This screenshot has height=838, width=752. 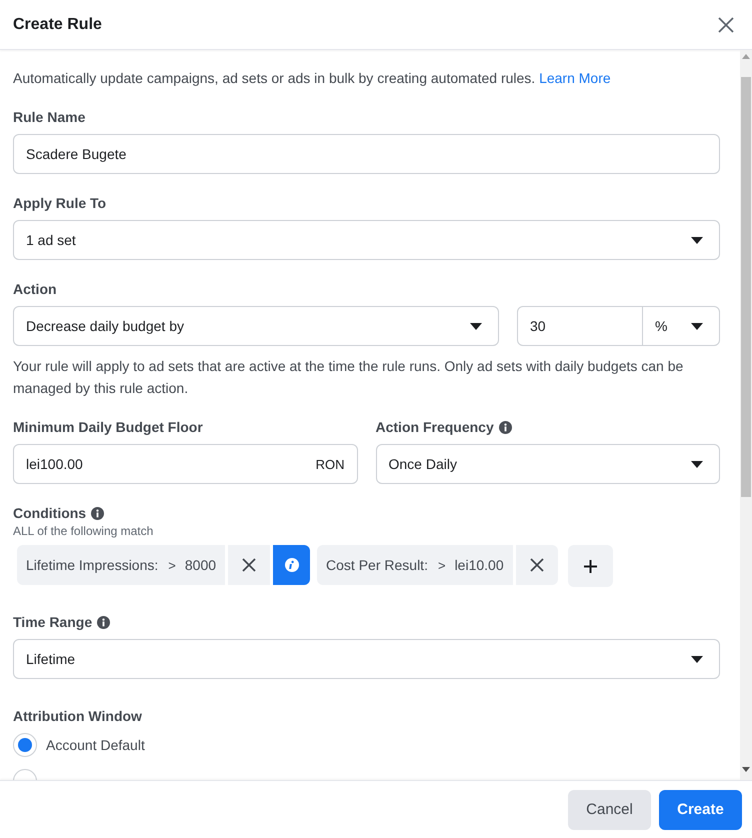 I want to click on learn-more-link: Learn More, so click(x=575, y=78).